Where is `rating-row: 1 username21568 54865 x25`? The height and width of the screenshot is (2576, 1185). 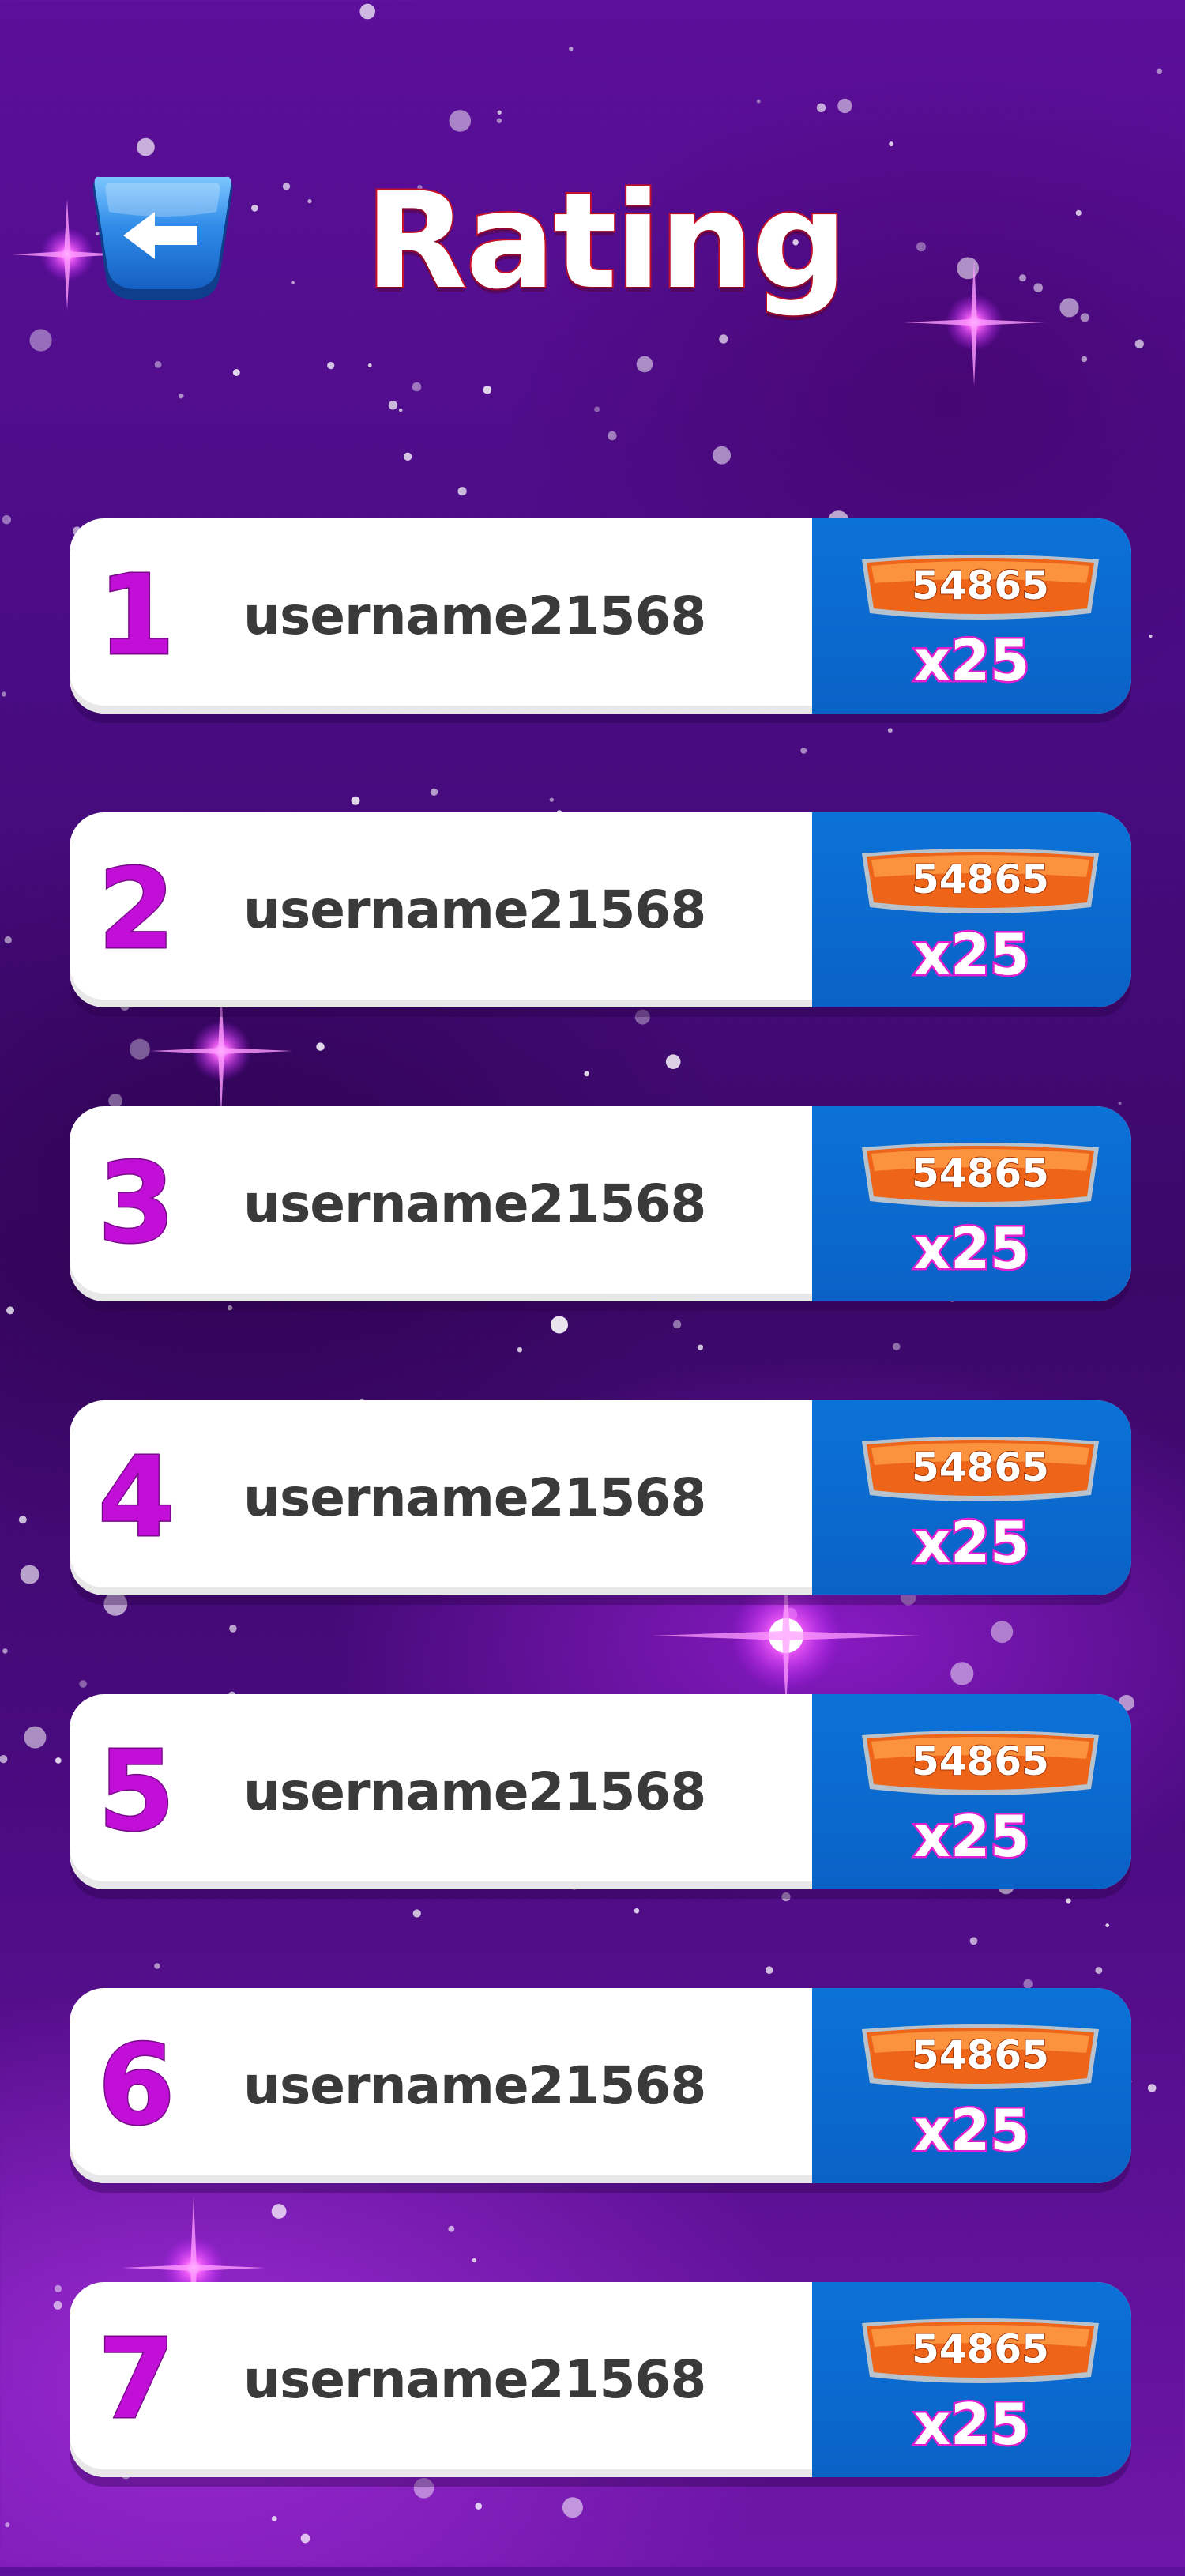 rating-row: 1 username21568 54865 x25 is located at coordinates (600, 616).